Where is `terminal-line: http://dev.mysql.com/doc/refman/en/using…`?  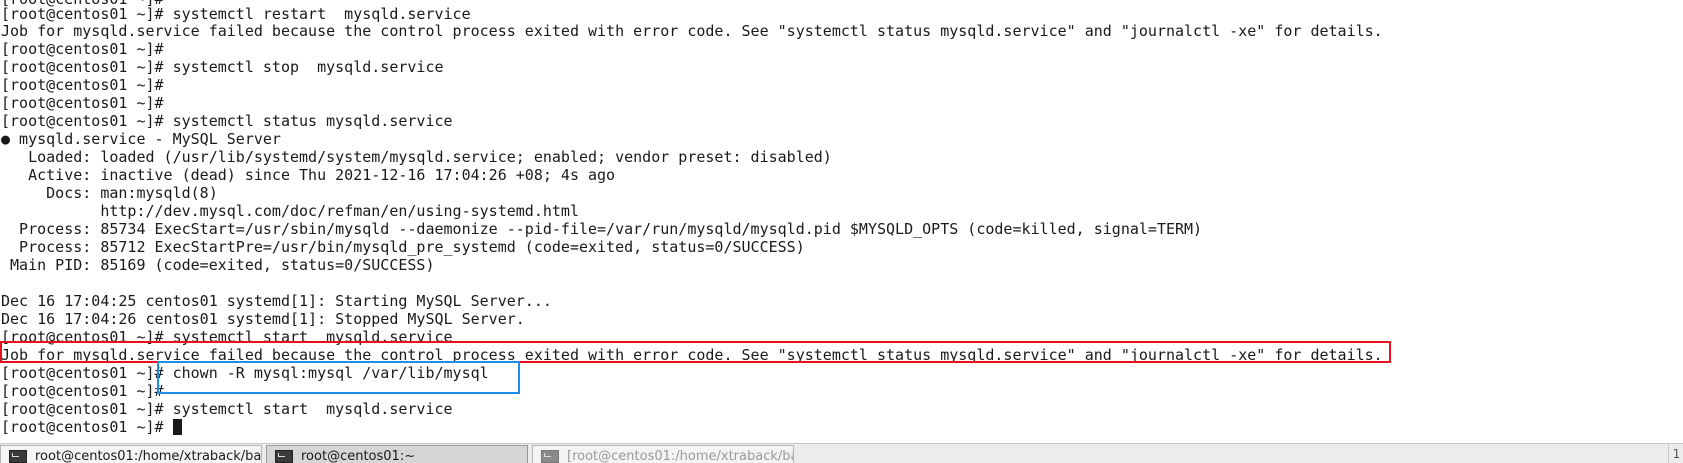
terminal-line: http://dev.mysql.com/doc/refman/en/using… is located at coordinates (290, 211).